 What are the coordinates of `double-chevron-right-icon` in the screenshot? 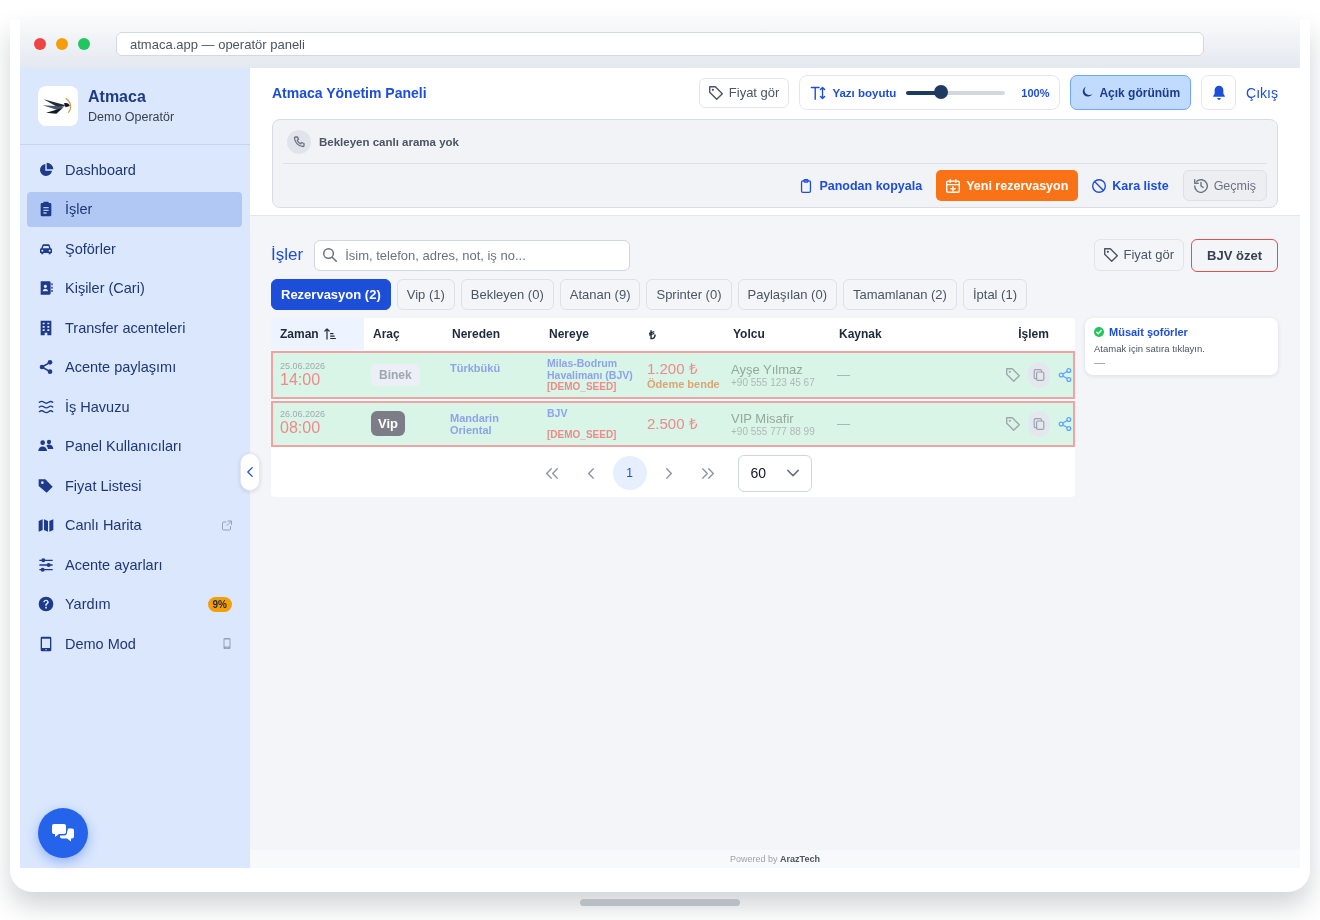 It's located at (707, 473).